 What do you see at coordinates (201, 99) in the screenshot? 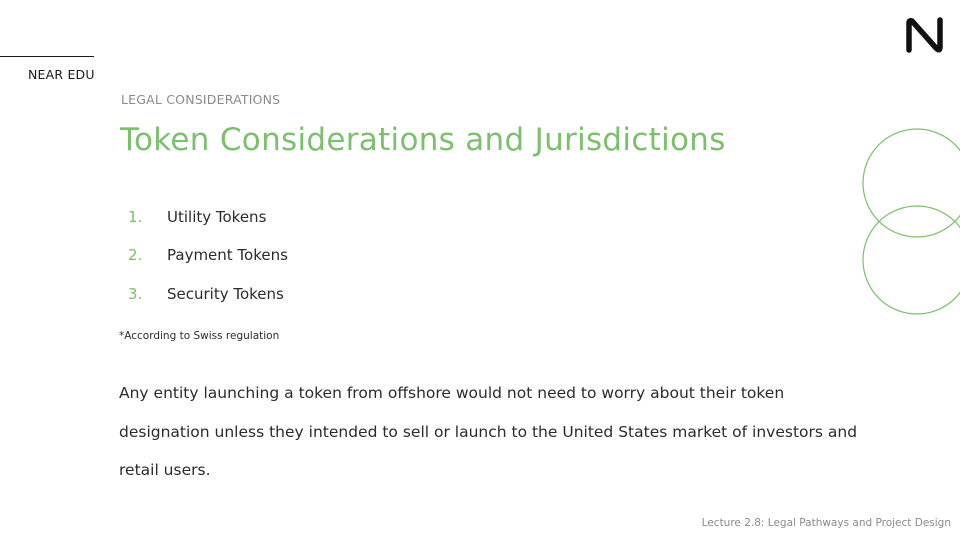
I see `section-label: LEGAL CONSIDERATIONS` at bounding box center [201, 99].